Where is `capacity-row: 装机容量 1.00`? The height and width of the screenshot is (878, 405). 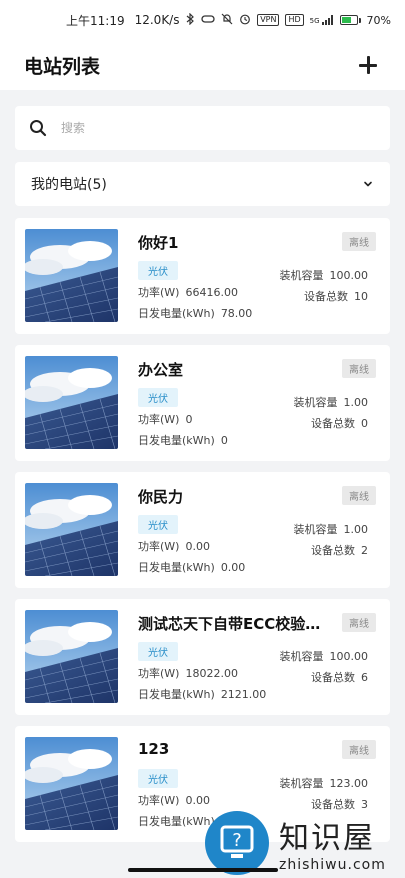
capacity-row: 装机容量 1.00 is located at coordinates (331, 402).